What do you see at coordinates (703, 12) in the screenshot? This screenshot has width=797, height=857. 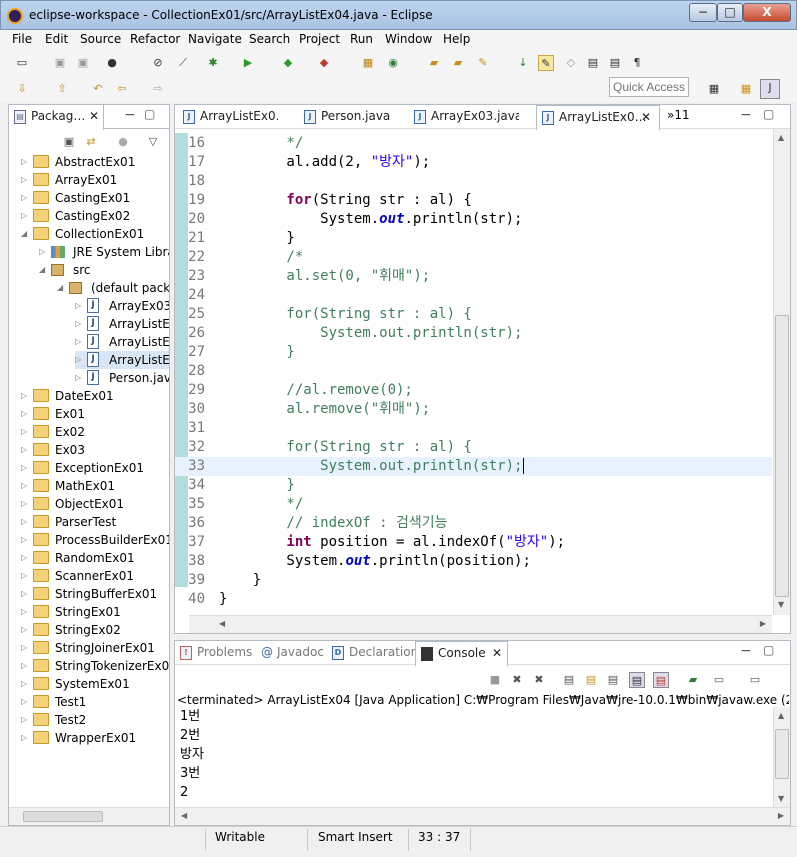 I see `minimize-button: −` at bounding box center [703, 12].